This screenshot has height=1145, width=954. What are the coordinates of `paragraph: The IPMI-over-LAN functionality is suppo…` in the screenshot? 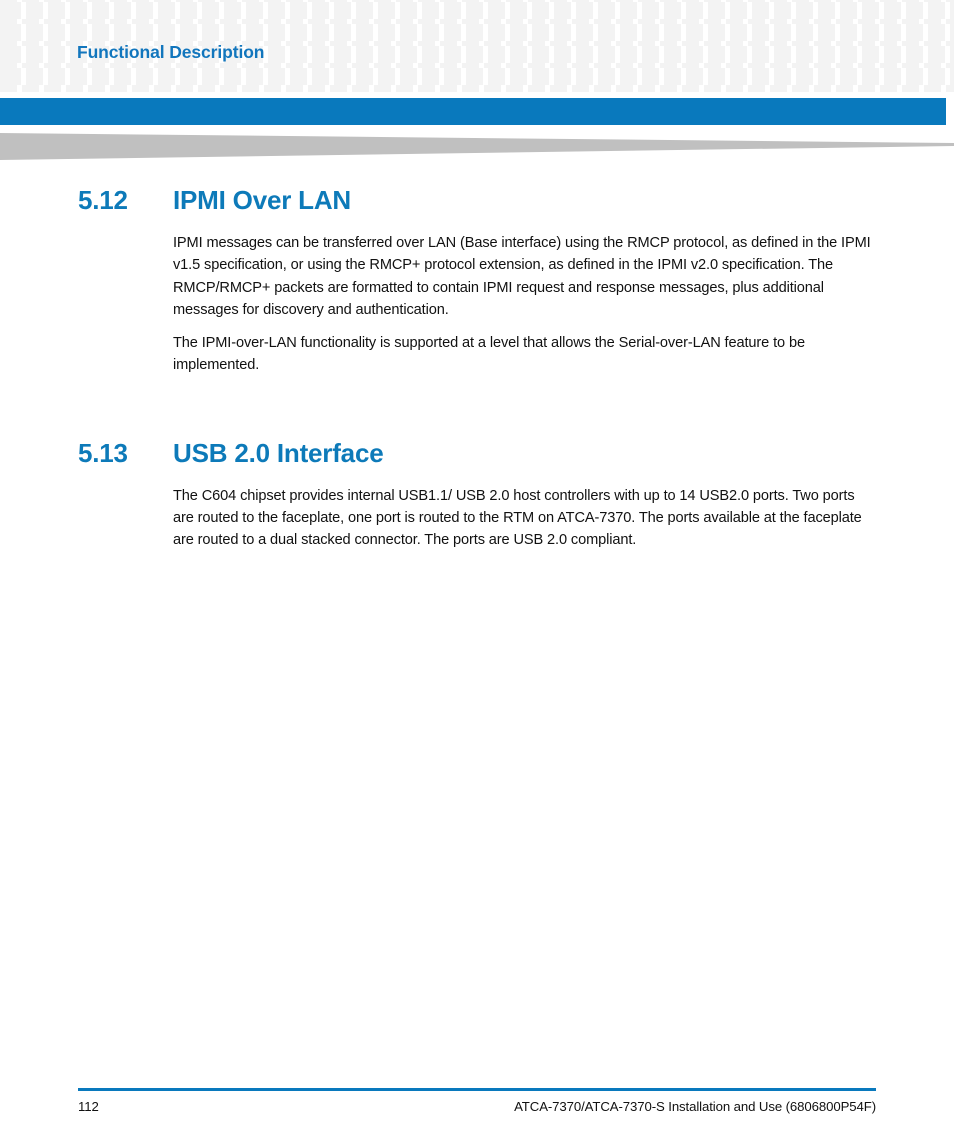 It's located at (489, 354).